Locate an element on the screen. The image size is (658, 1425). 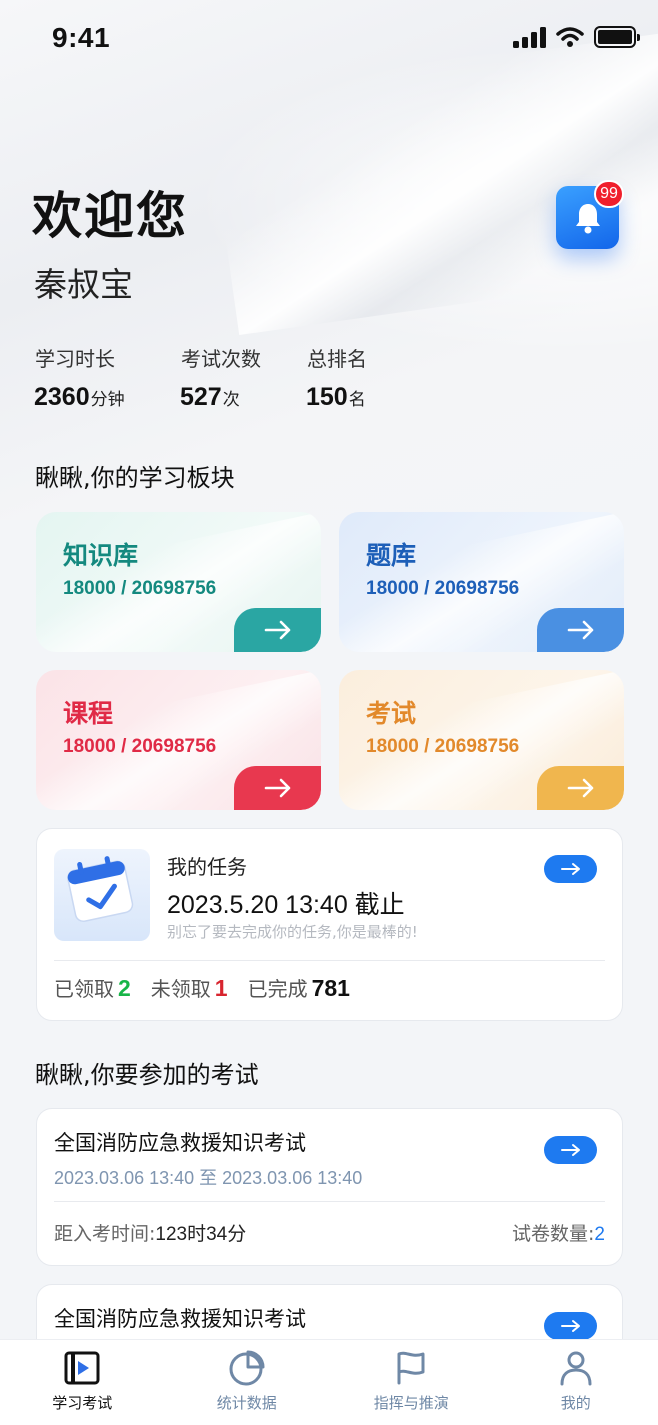
tab-label: 统计数据 is located at coordinates (246, 1403).